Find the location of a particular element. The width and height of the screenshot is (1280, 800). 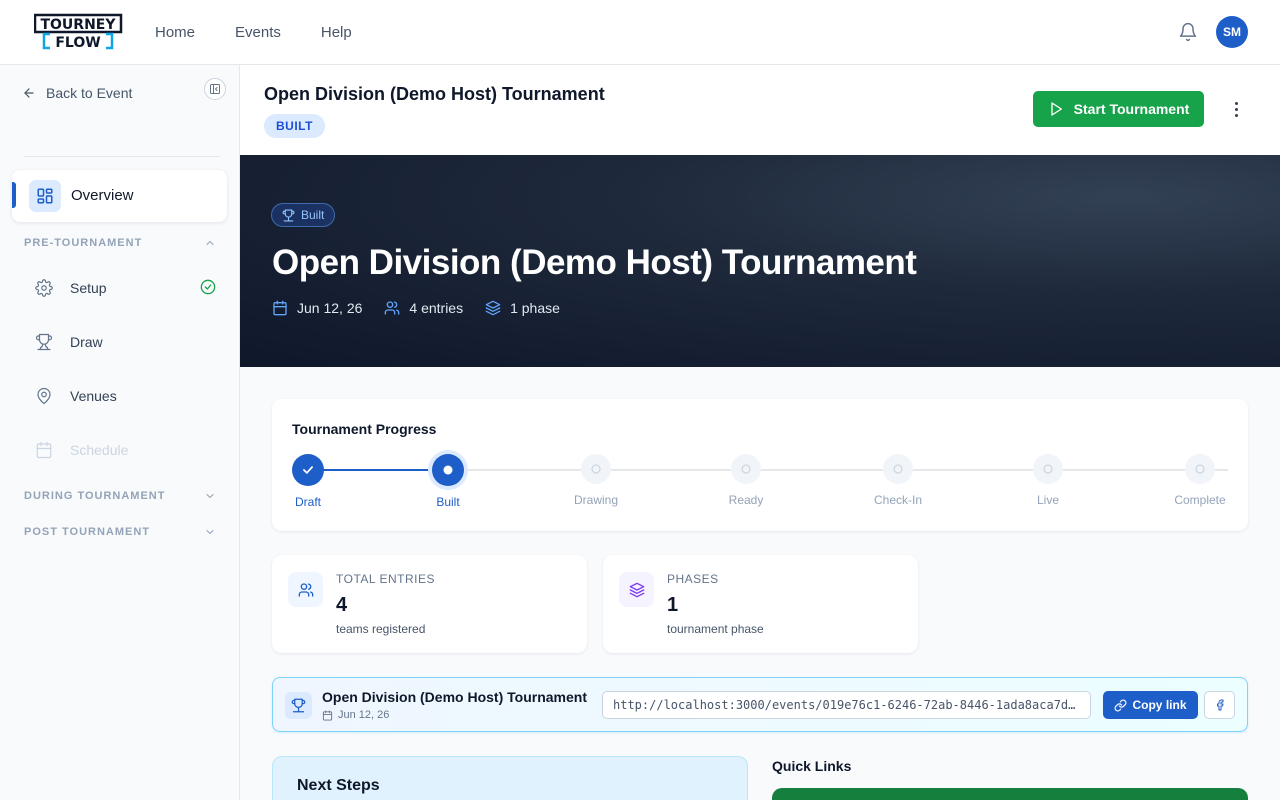

play-icon is located at coordinates (1056, 109).